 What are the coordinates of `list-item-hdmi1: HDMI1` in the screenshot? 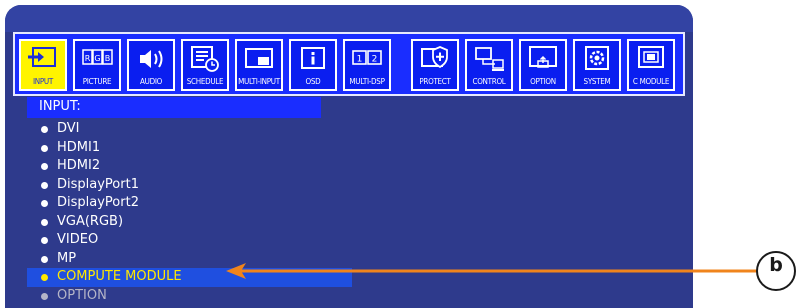 It's located at (357, 148).